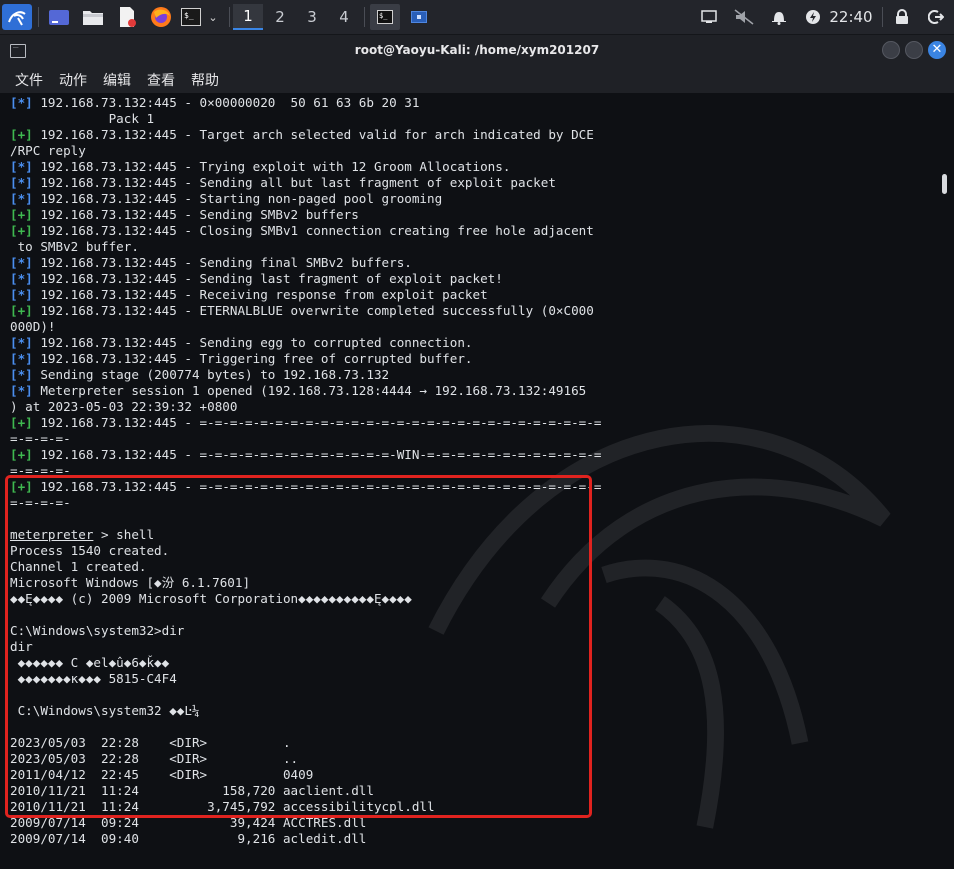  Describe the element at coordinates (779, 17) in the screenshot. I see `bell-icon` at that location.